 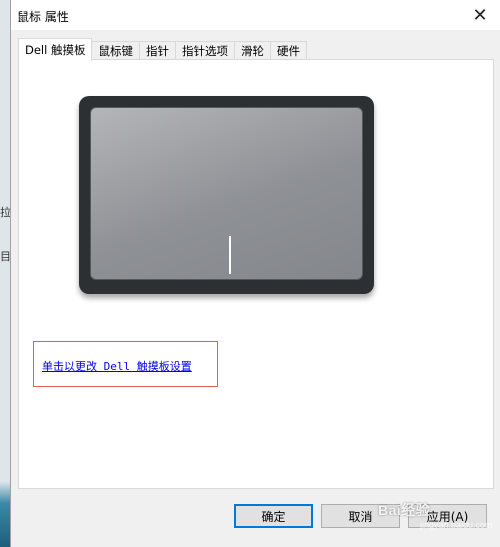 I want to click on close-button: ✕, so click(x=480, y=15).